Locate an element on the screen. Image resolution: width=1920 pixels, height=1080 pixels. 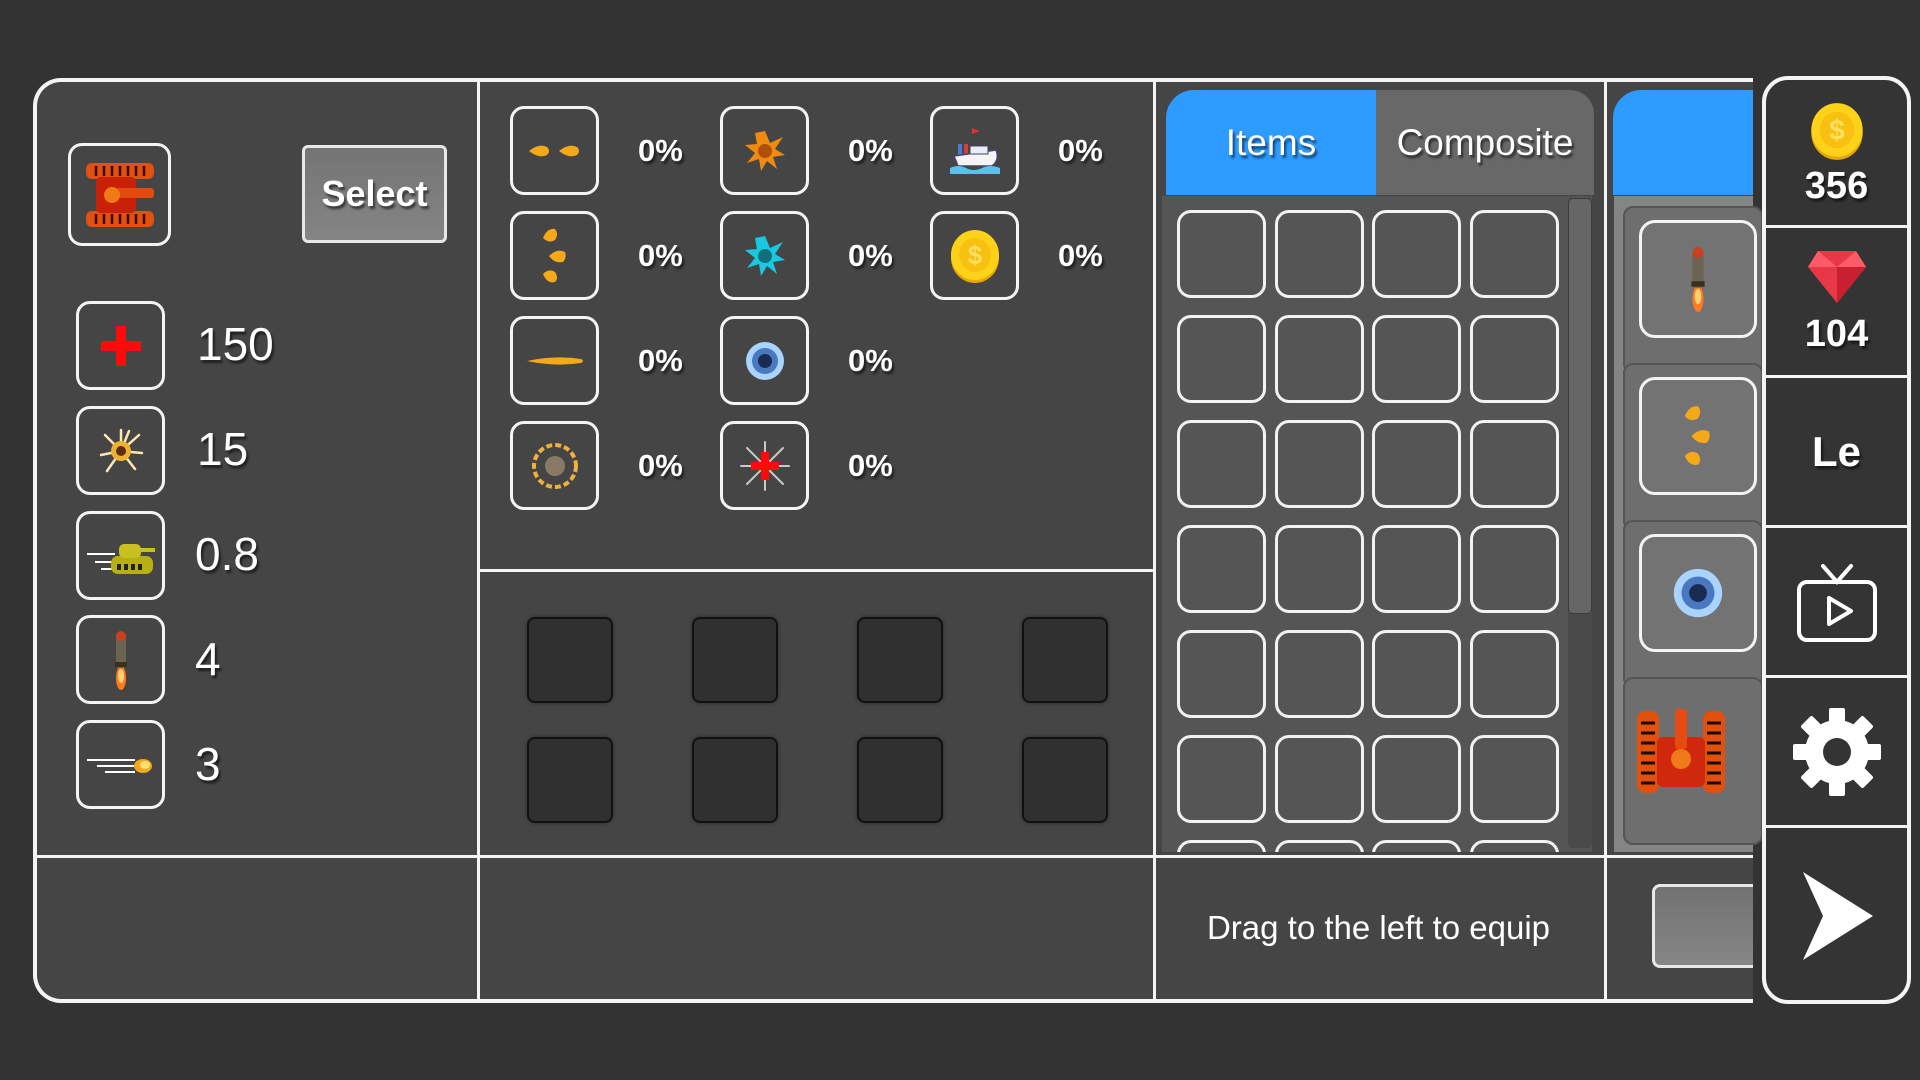
tank-speed-icon is located at coordinates (120, 558).